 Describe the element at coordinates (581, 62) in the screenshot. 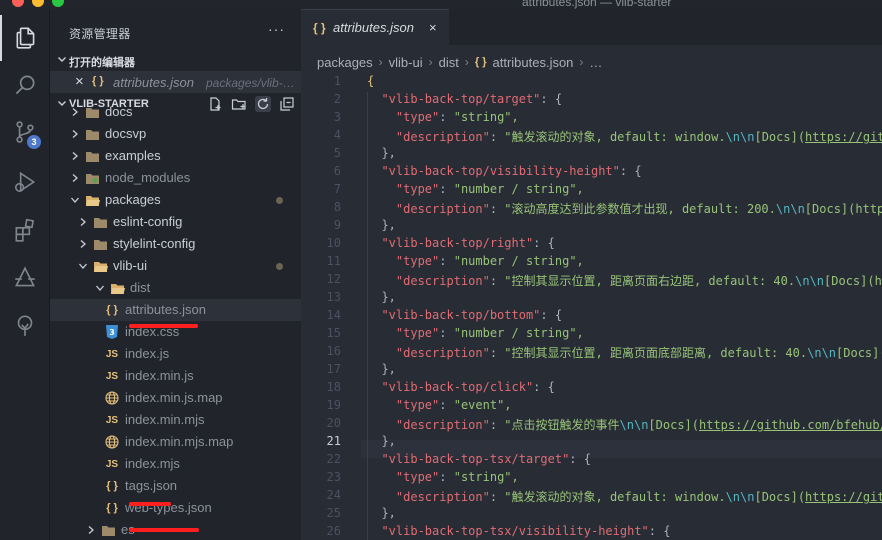

I see `chevron-right-icon: ›` at that location.